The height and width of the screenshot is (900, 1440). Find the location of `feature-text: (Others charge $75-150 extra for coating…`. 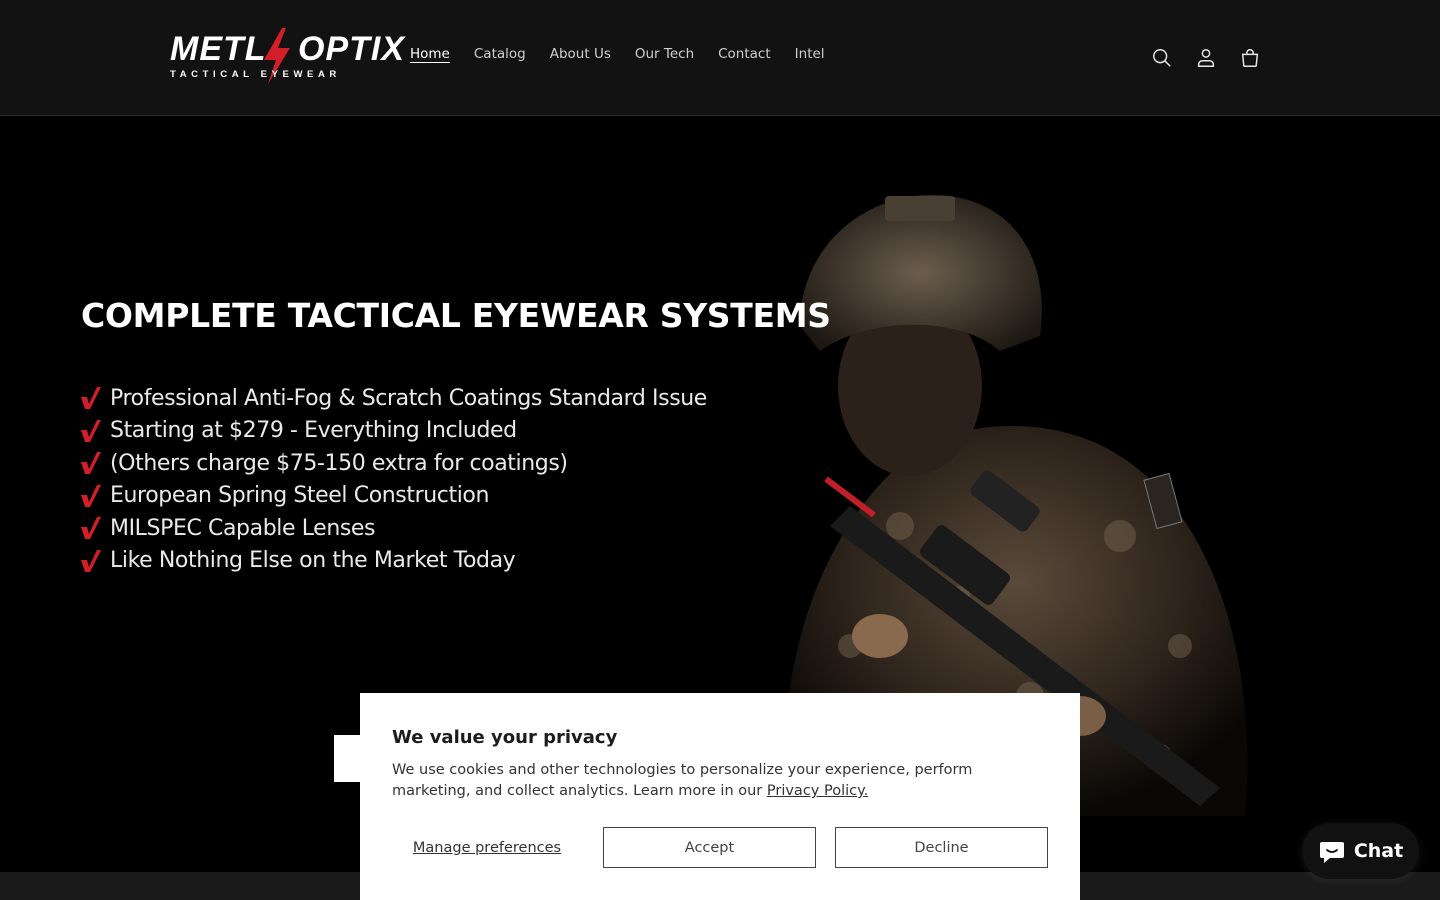

feature-text: (Others charge $75-150 extra for coating… is located at coordinates (339, 463).